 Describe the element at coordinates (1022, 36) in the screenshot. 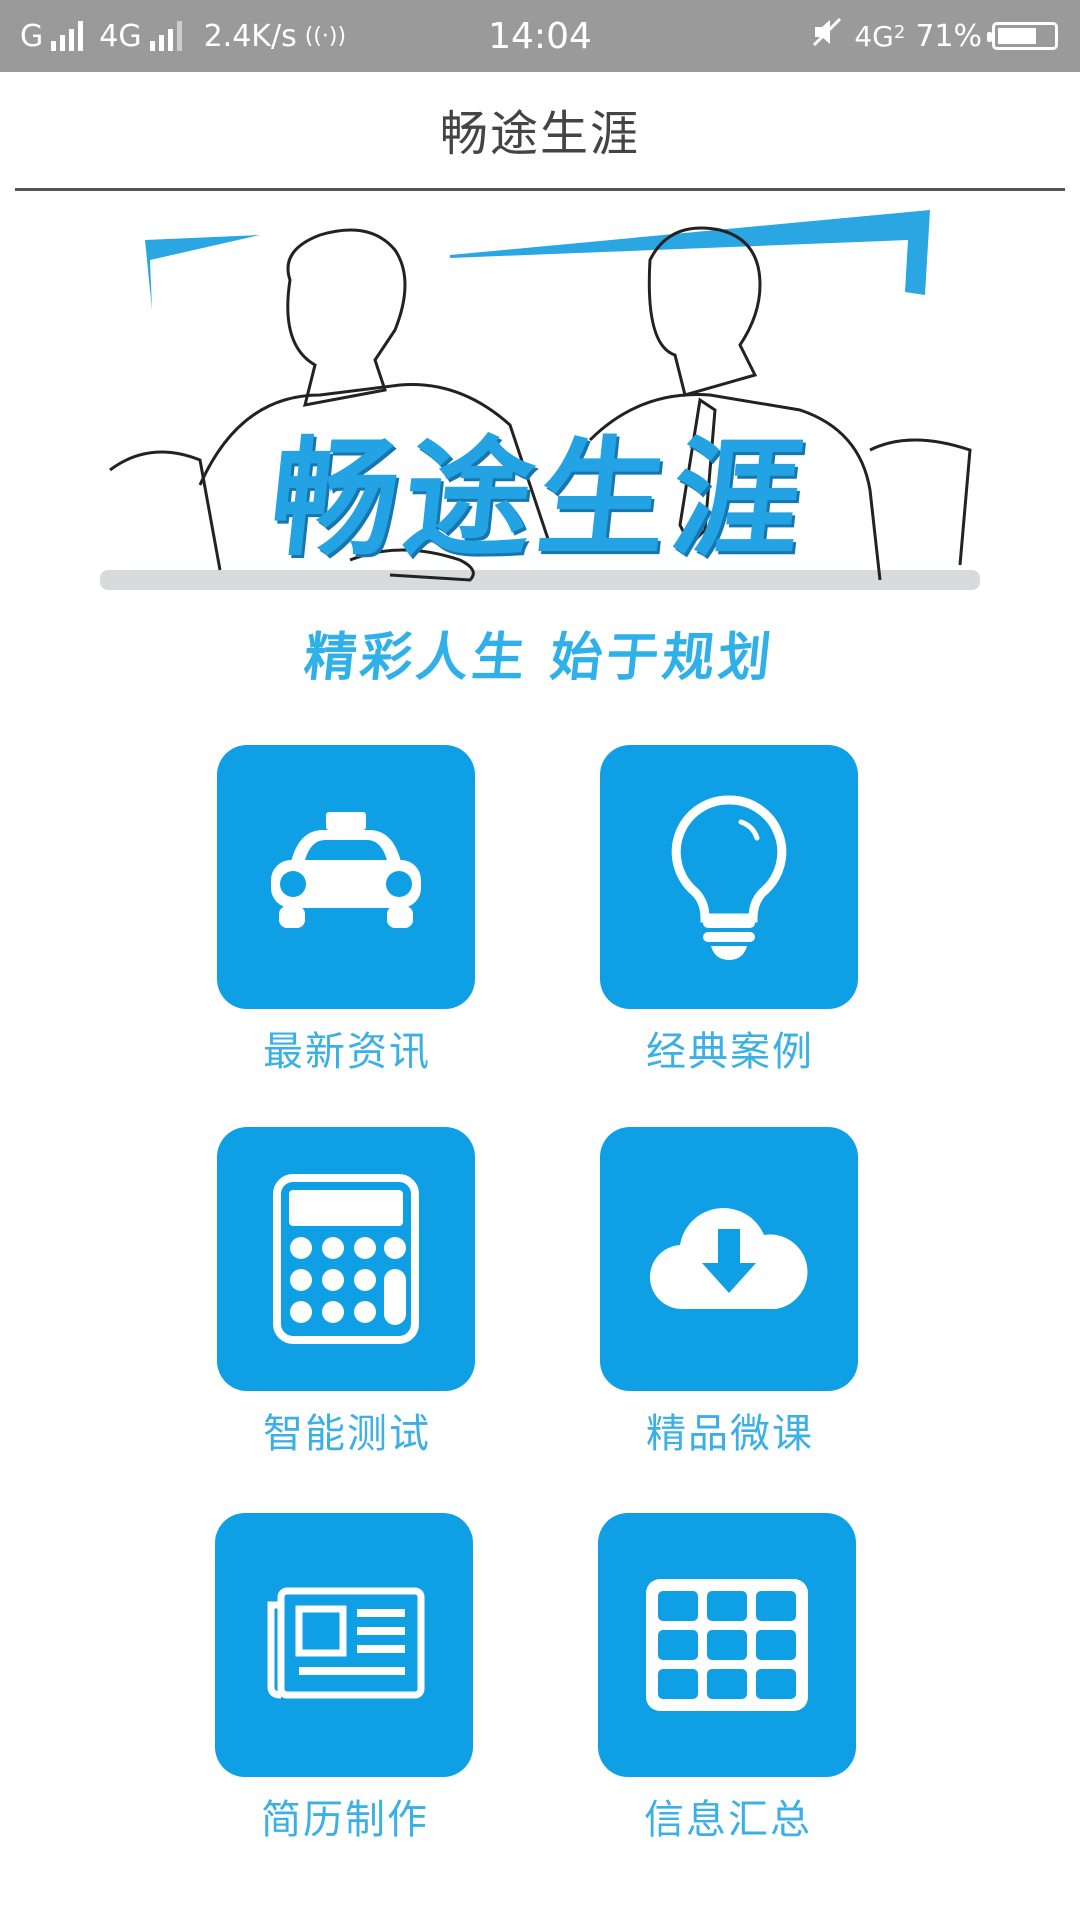

I see `battery-icon` at that location.